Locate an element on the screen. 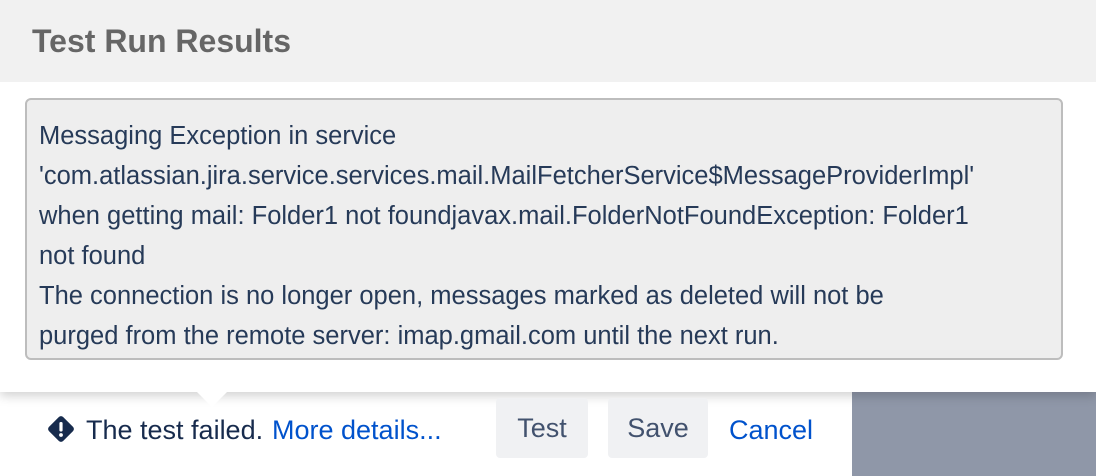 Image resolution: width=1096 pixels, height=476 pixels. test-status-text: The test failed. is located at coordinates (175, 430).